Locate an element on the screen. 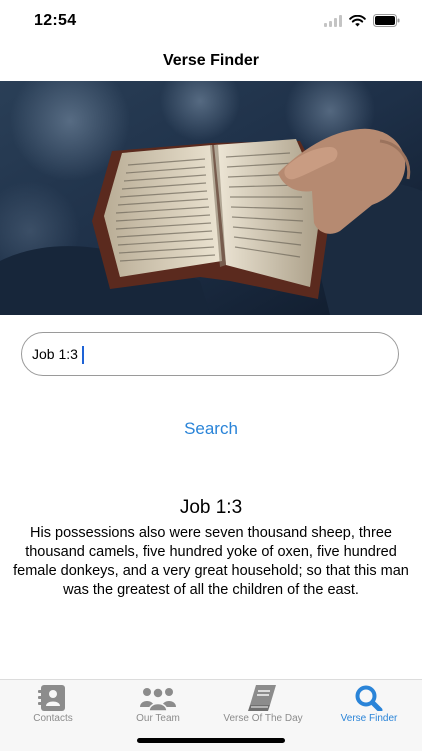  home-indicator is located at coordinates (211, 740).